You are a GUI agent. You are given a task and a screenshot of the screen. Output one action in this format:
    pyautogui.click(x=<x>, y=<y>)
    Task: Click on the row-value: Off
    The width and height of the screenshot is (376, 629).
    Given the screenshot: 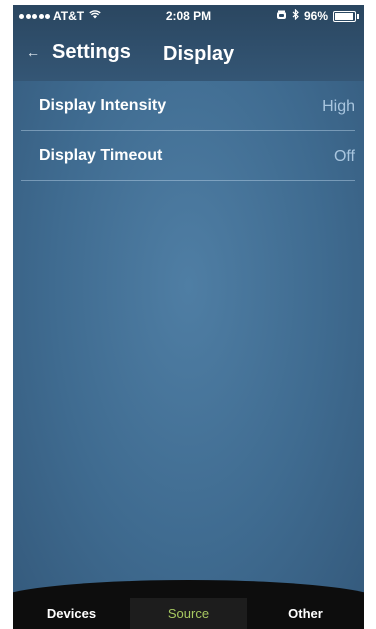 What is the action you would take?
    pyautogui.click(x=344, y=156)
    